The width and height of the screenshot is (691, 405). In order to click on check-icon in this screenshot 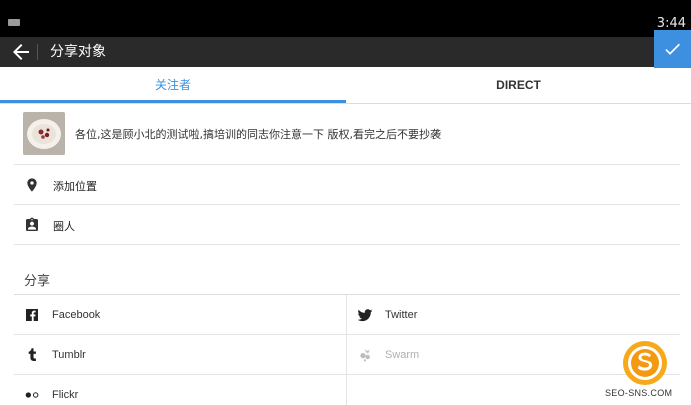, I will do `click(672, 49)`.